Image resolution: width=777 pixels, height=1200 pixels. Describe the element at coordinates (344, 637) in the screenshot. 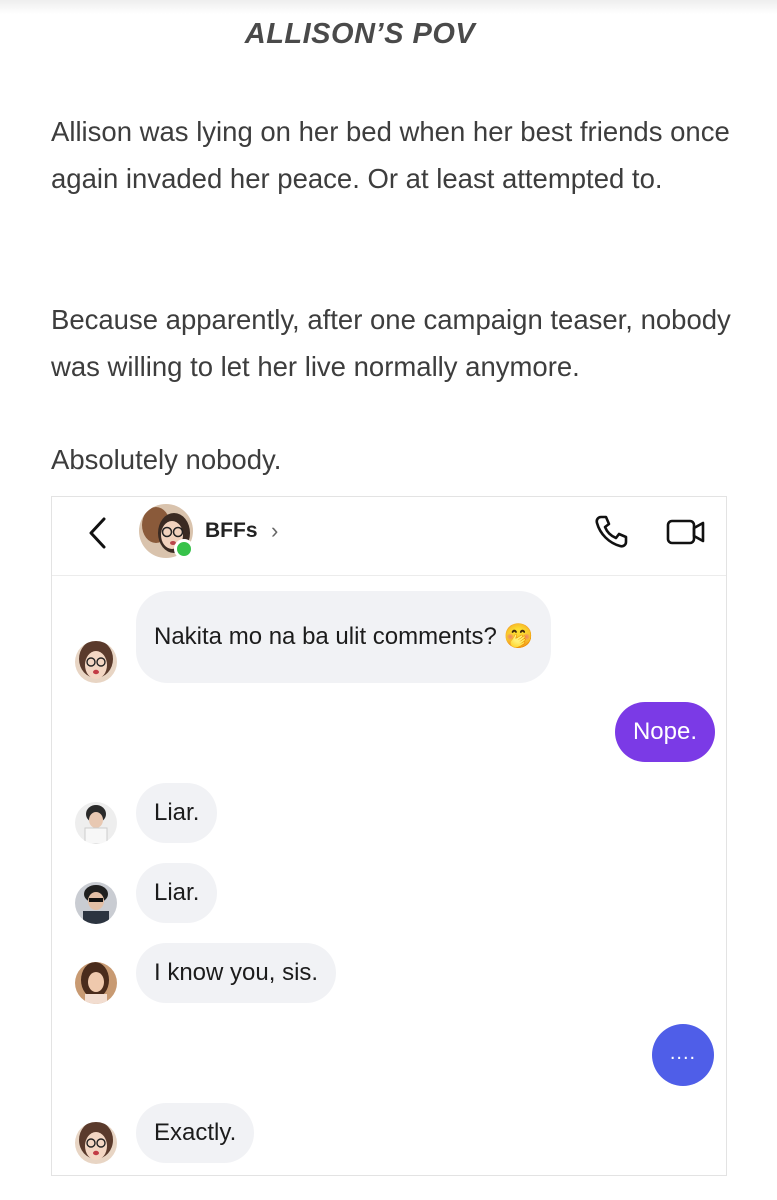

I see `message-bubble: Nakita mo na ba ulit comments? 🤭` at that location.